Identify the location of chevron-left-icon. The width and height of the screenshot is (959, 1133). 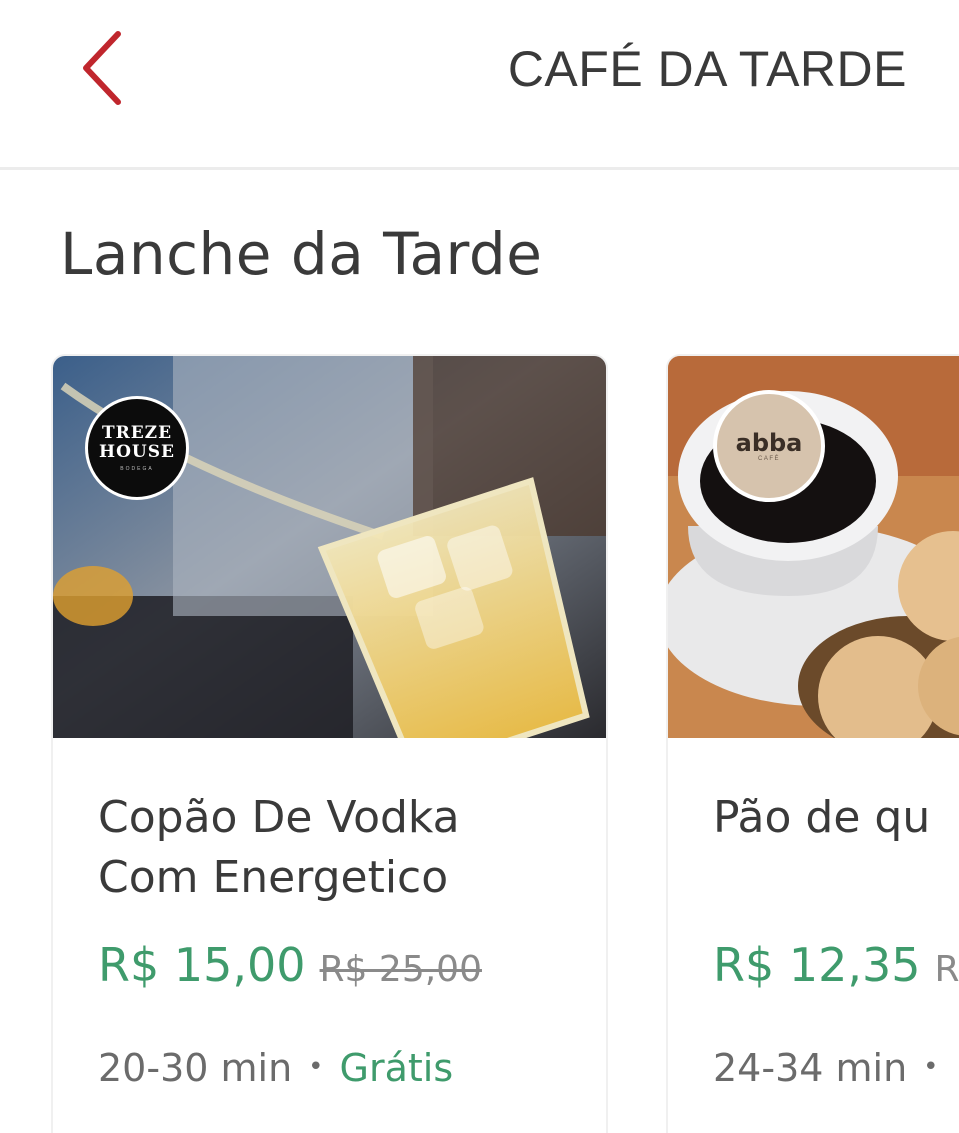
(102, 68).